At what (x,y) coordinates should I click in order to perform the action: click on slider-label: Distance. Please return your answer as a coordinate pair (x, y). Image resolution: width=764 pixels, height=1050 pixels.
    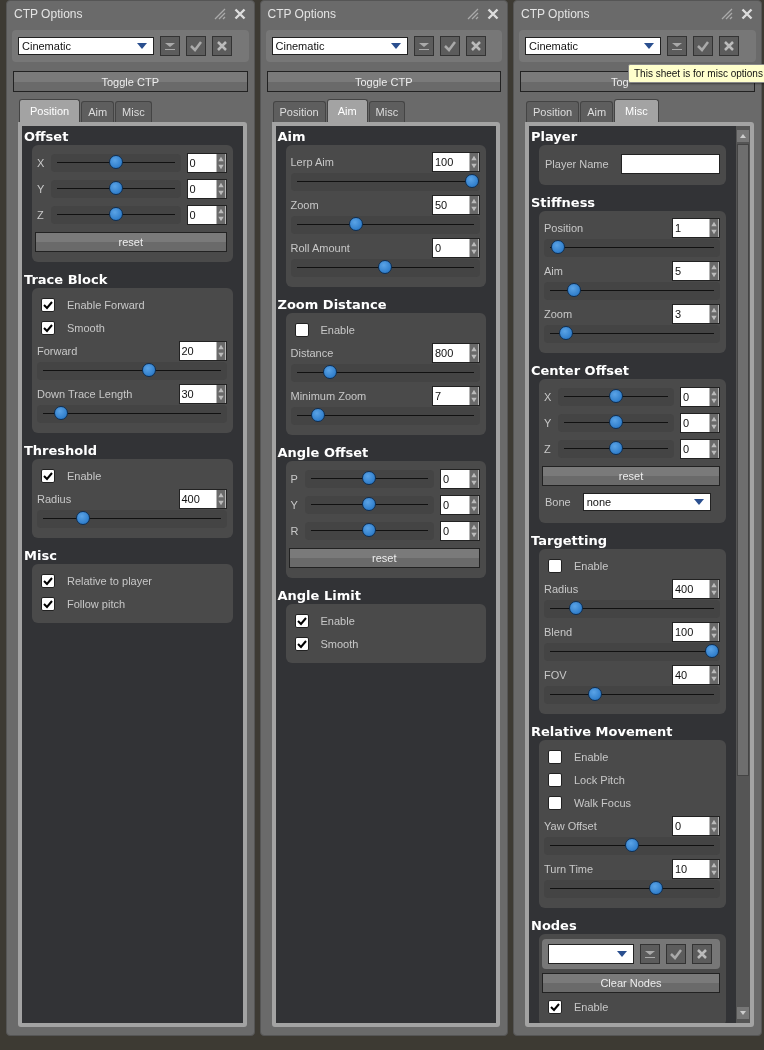
    Looking at the image, I should click on (312, 353).